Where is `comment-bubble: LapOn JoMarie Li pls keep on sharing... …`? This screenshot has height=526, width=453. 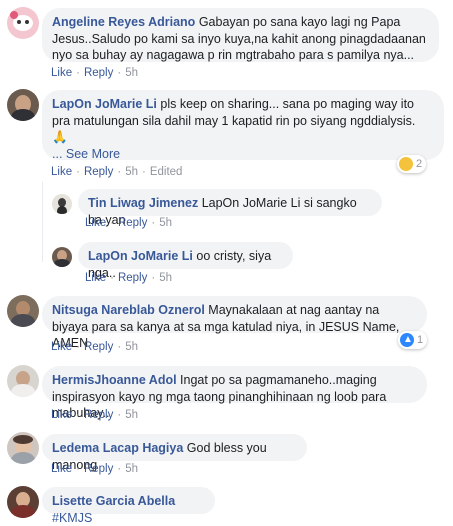 comment-bubble: LapOn JoMarie Li pls keep on sharing... … is located at coordinates (243, 125).